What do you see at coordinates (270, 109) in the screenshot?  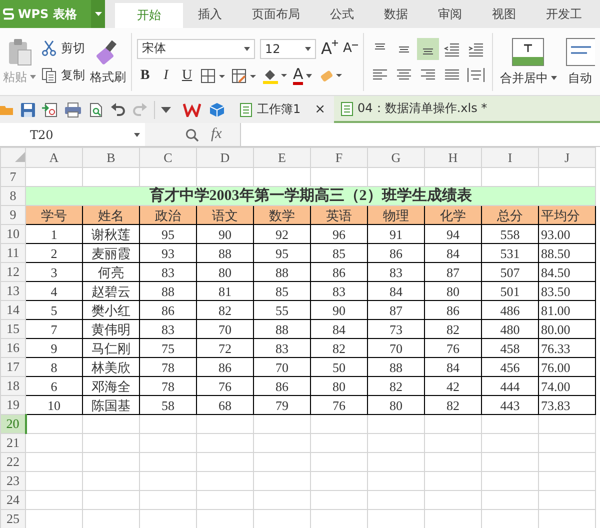 I see `document-tab: 工作簿1` at bounding box center [270, 109].